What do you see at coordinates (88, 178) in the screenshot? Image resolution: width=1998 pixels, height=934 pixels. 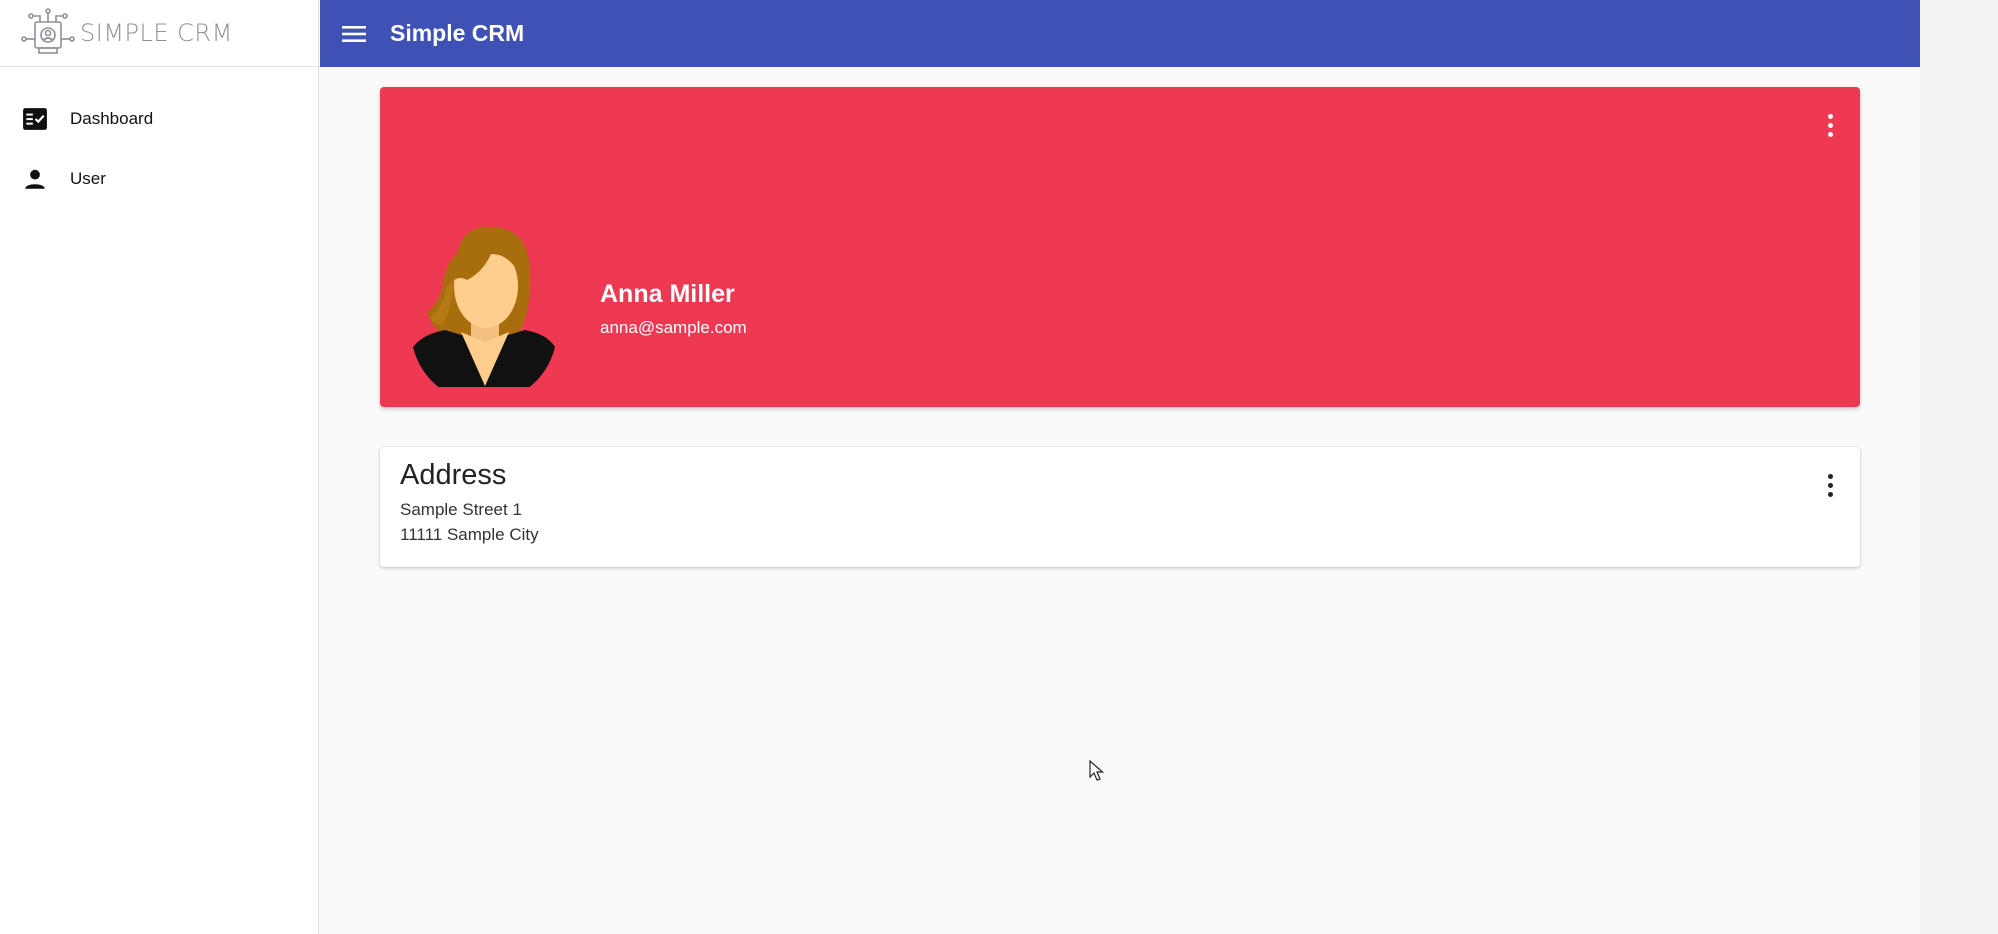 I see `sidebar-item-label: User` at bounding box center [88, 178].